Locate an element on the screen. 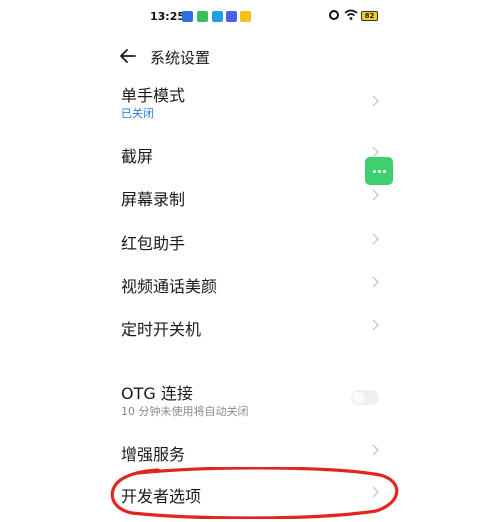 The height and width of the screenshot is (522, 500). settings-item-title: OTG 连接 is located at coordinates (157, 393).